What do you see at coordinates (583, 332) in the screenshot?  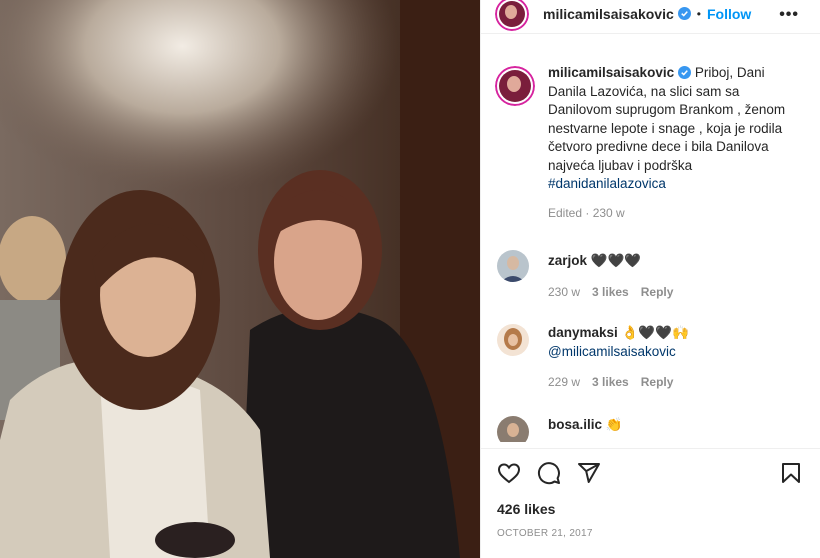 I see `comment-username: danymaksi` at bounding box center [583, 332].